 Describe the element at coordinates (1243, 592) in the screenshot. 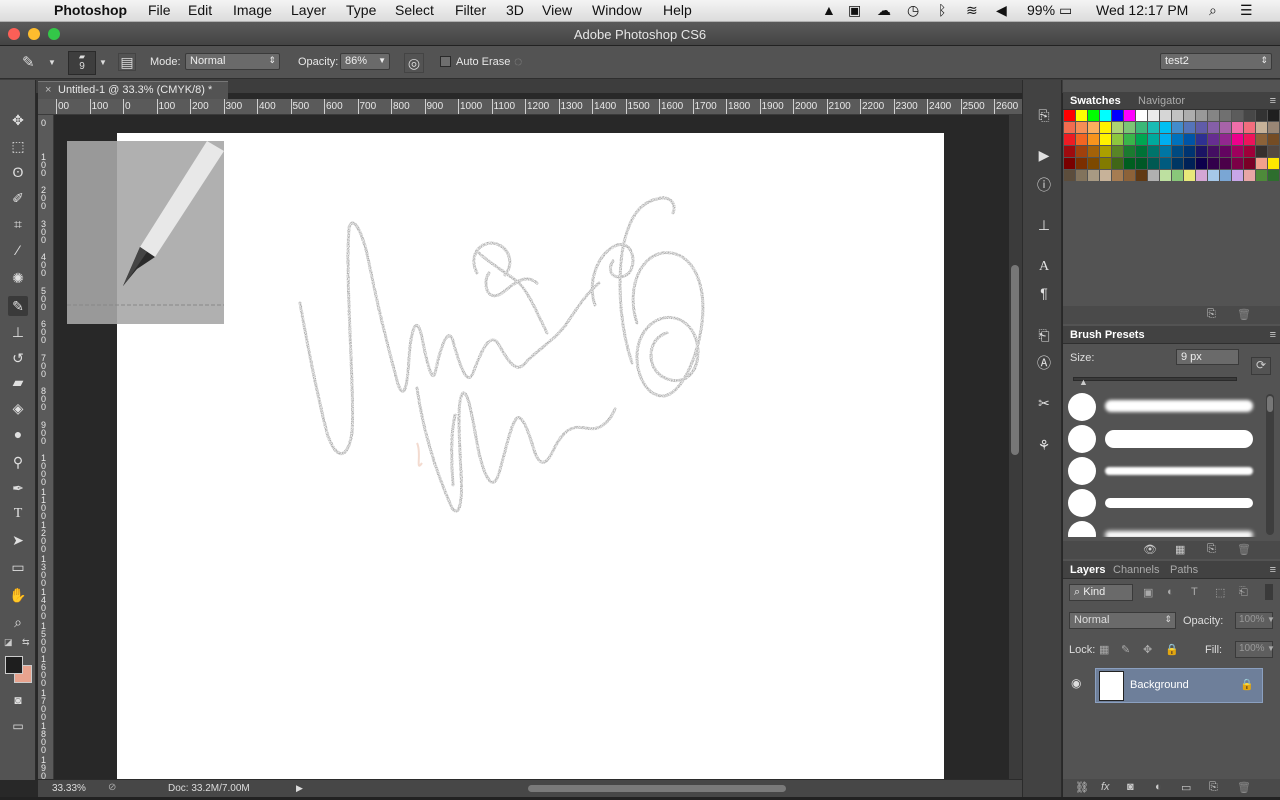

I see `filter-smart-object-icon: ⎗` at that location.